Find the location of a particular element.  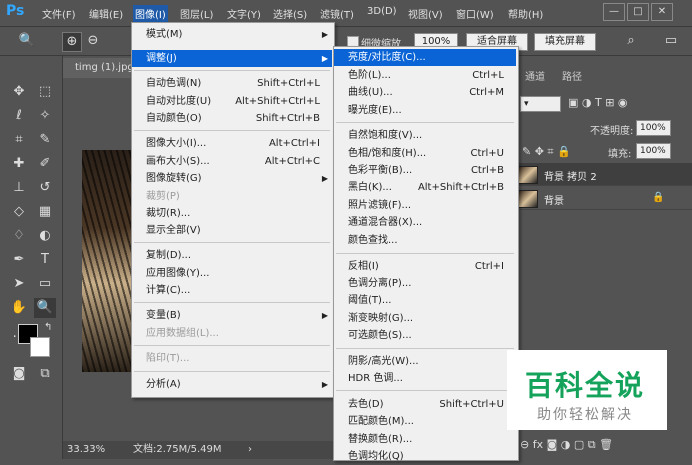

swap-colors-icon: ↰ is located at coordinates (48, 327).